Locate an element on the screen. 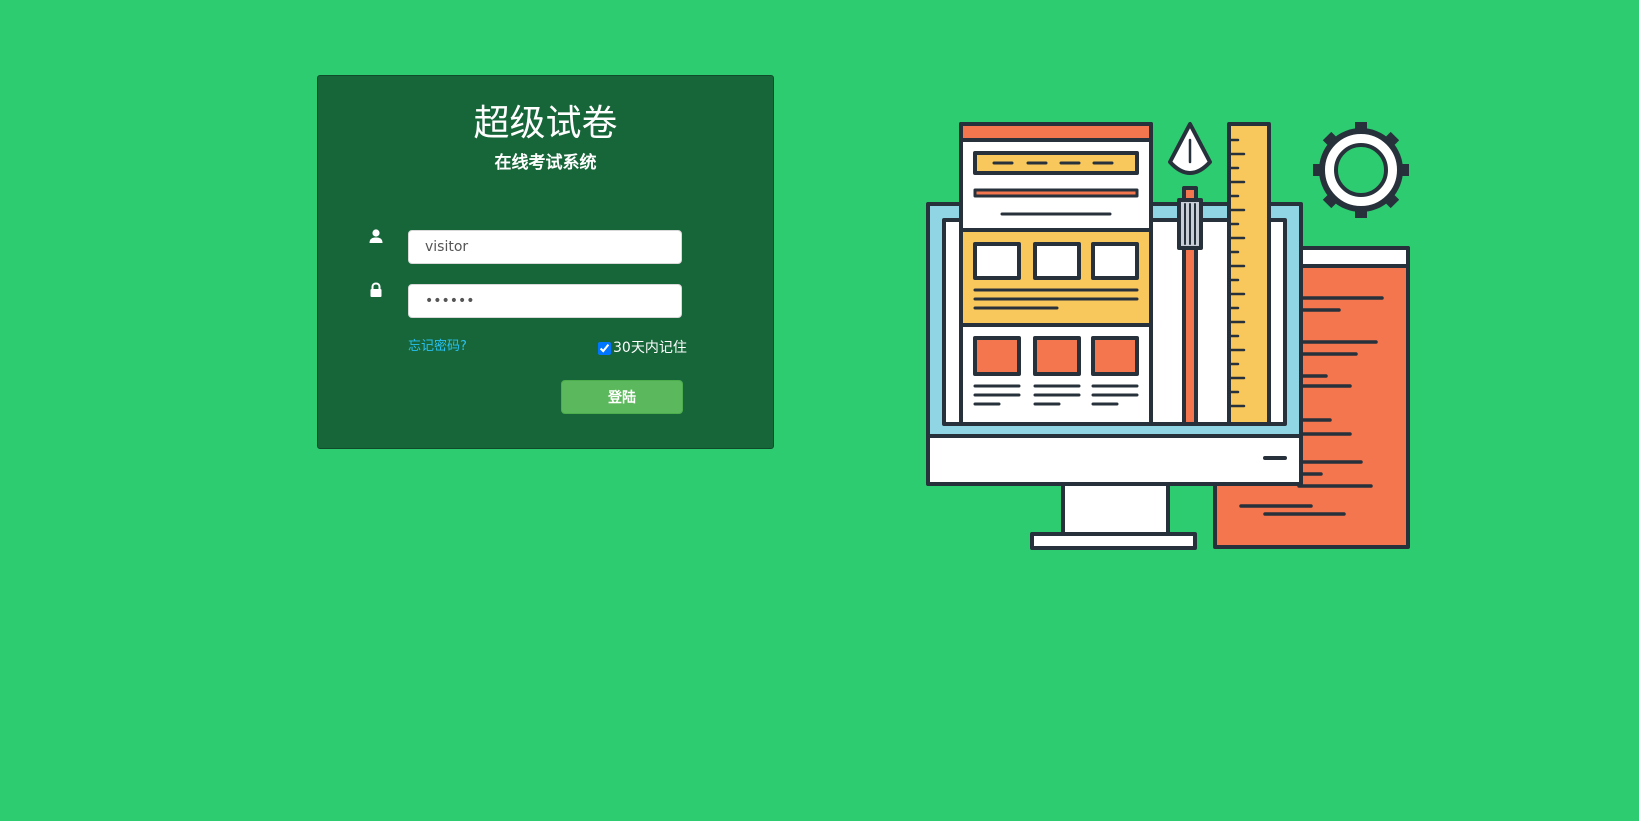 Image resolution: width=1639 pixels, height=821 pixels. login-card: 超级试卷 在线考试系统 忘记密码? 30天内记住 登陆 is located at coordinates (545, 262).